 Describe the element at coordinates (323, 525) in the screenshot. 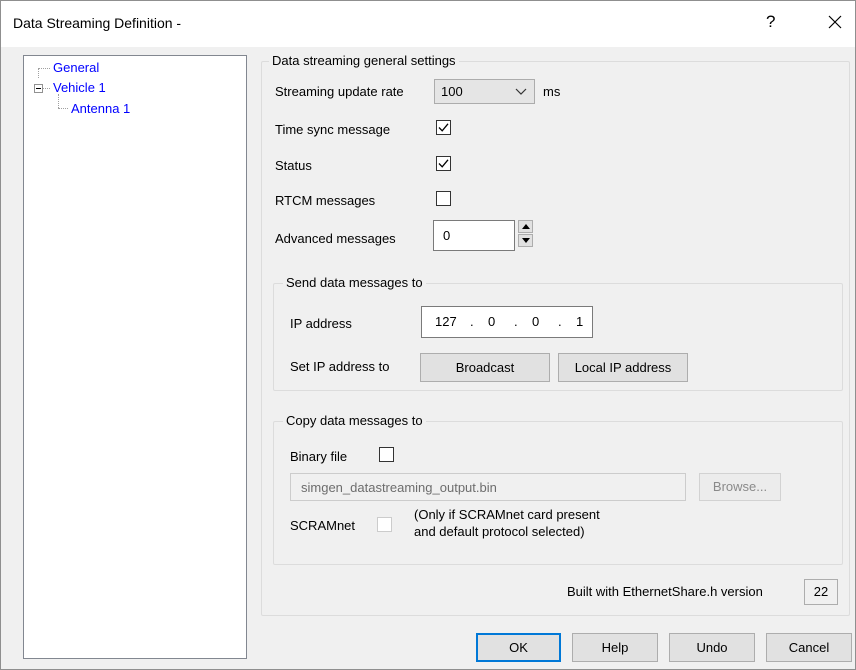

I see `scramnet-label: SCRAMnet` at that location.